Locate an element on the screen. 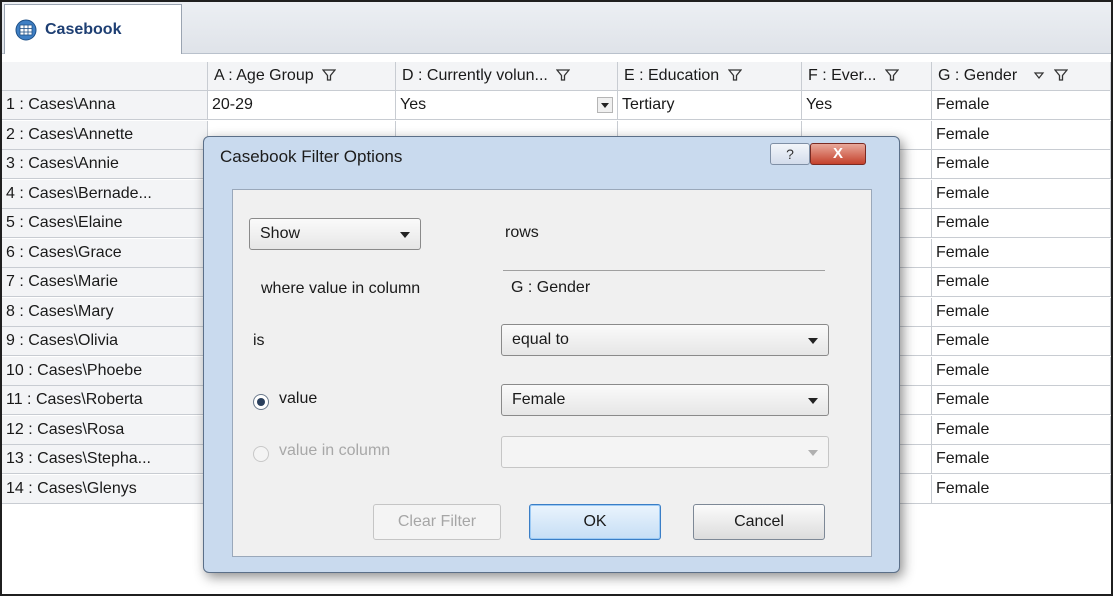 This screenshot has width=1113, height=596. operator-select: equal to is located at coordinates (665, 340).